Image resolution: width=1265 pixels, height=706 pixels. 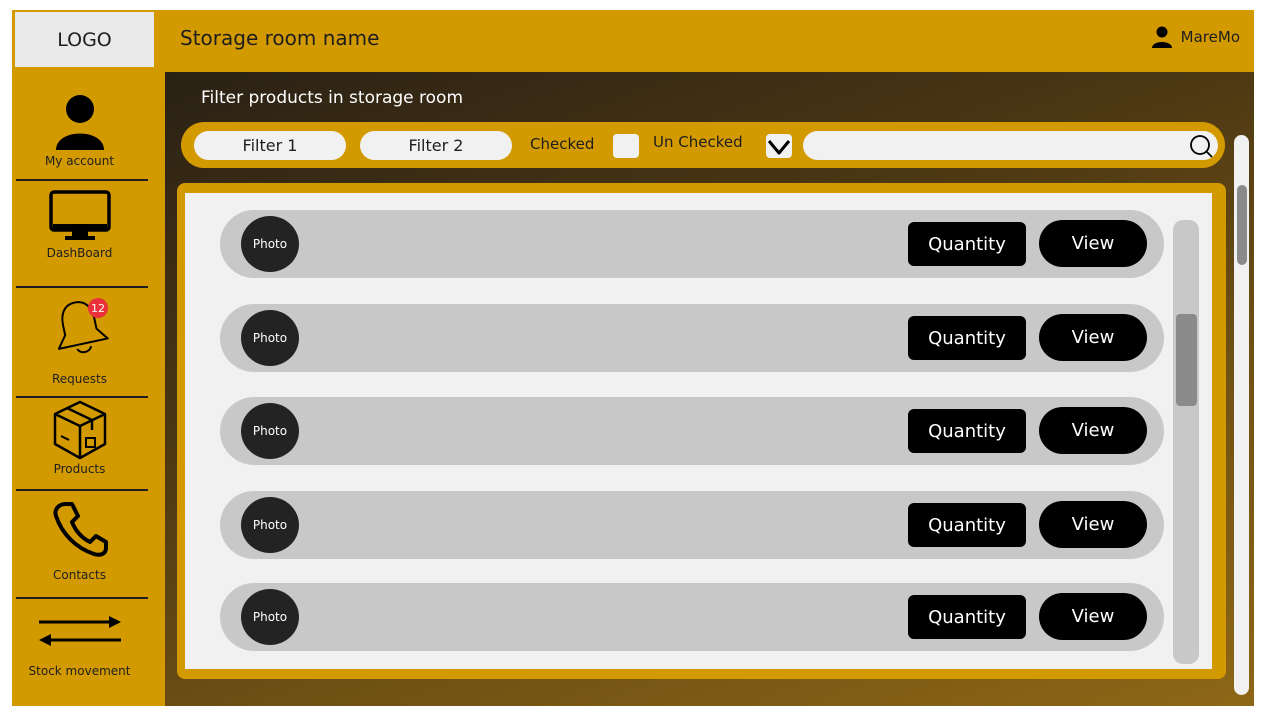 I want to click on top-bar: LOGO Storage room name MareMo, so click(x=633, y=41).